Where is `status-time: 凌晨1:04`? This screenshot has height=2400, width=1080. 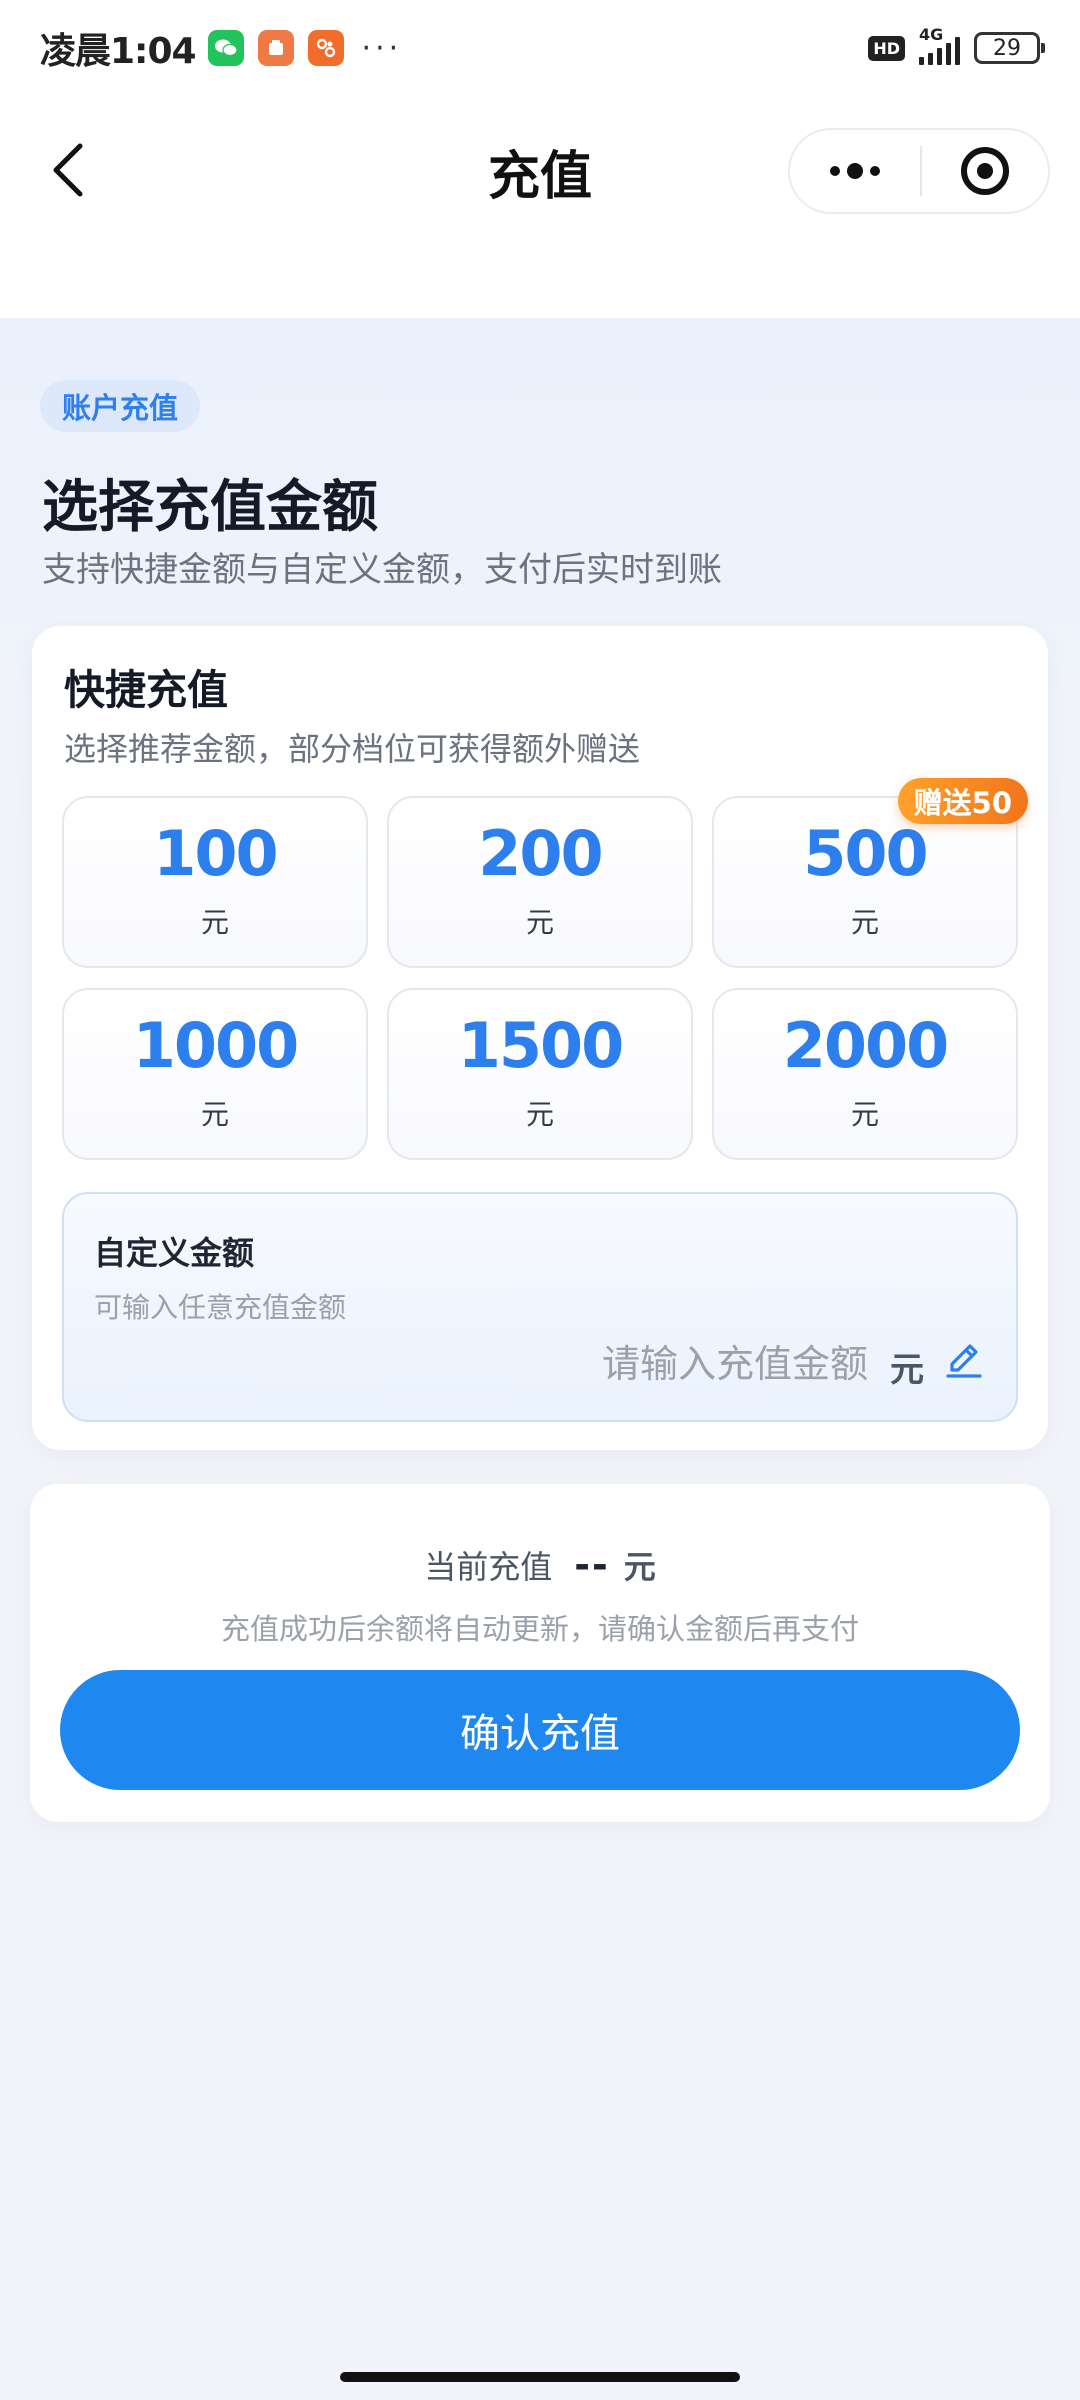
status-time: 凌晨1:04 is located at coordinates (118, 51).